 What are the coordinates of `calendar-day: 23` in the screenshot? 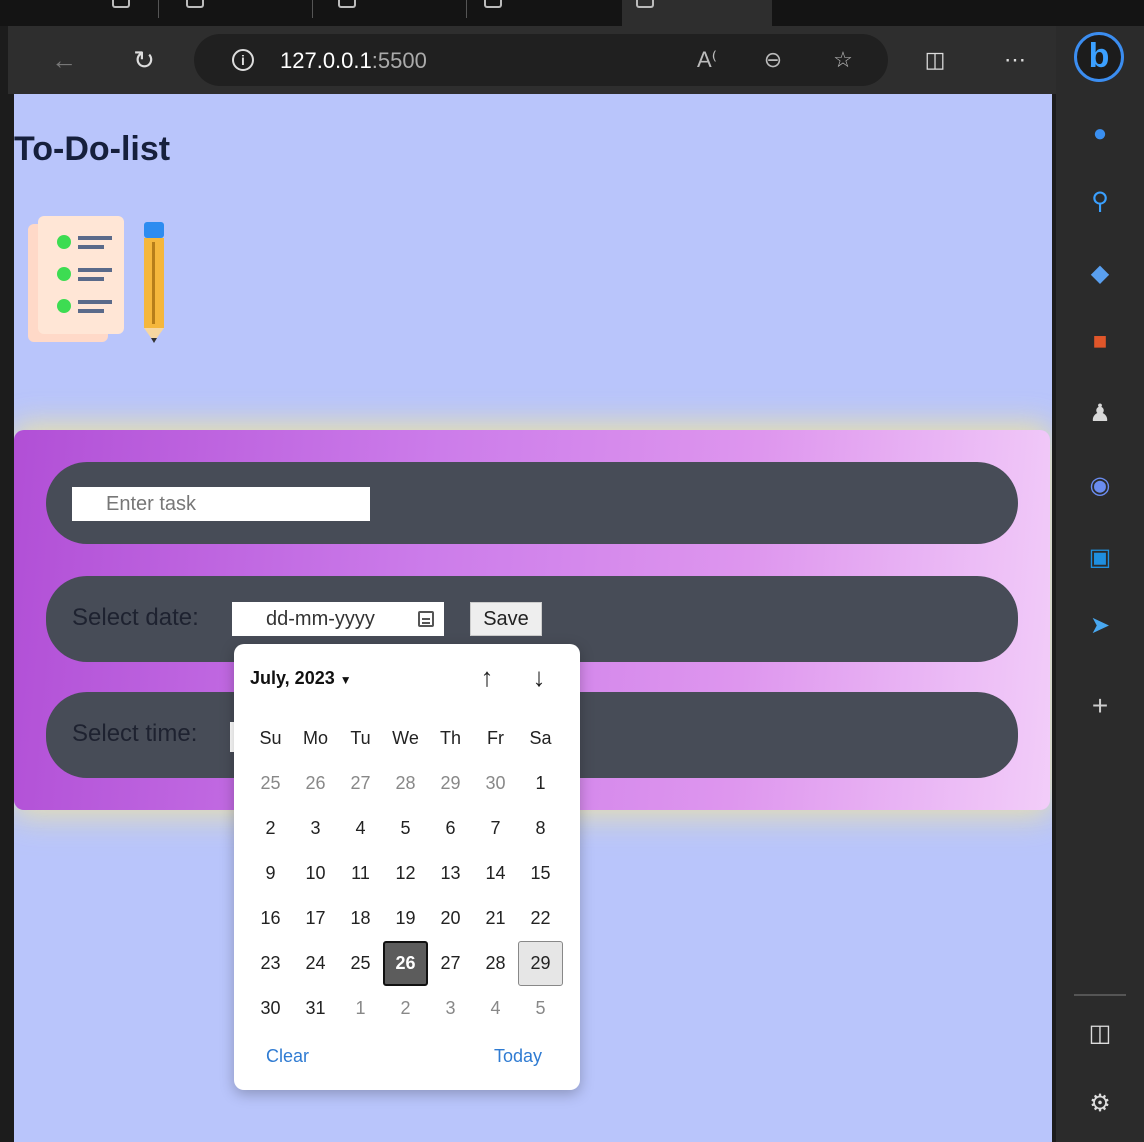 It's located at (270, 963).